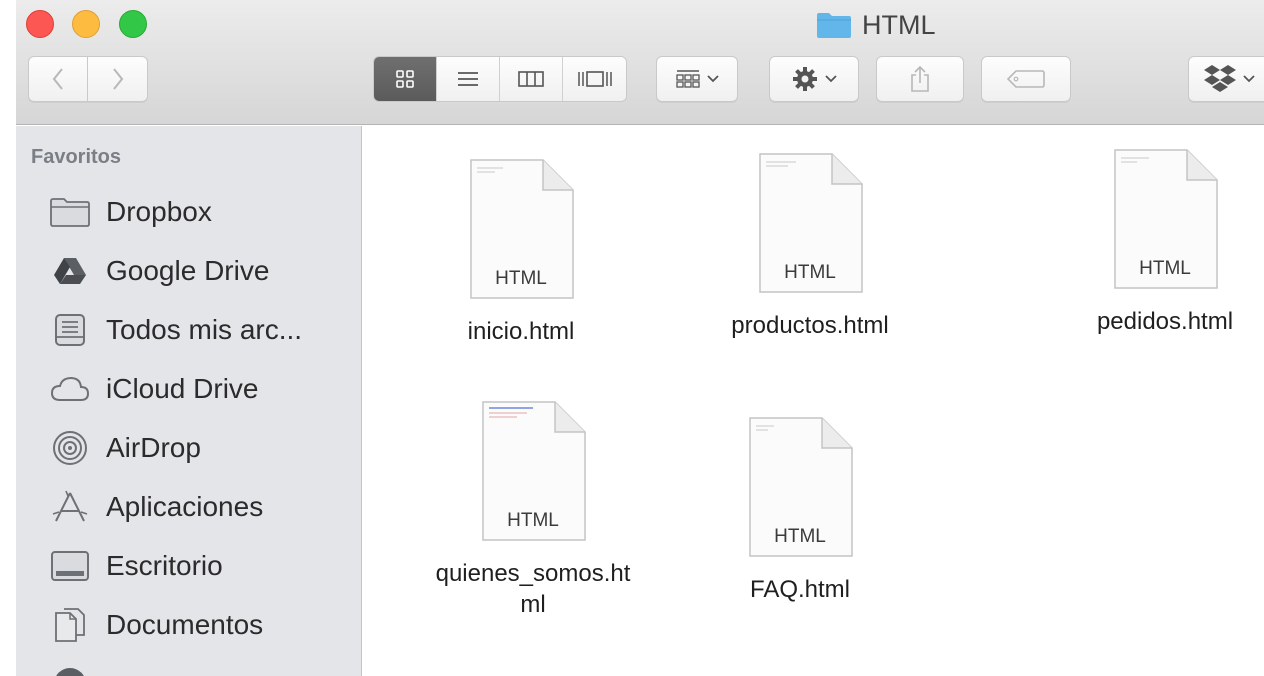 This screenshot has width=1264, height=676. I want to click on google-drive-icon, so click(70, 271).